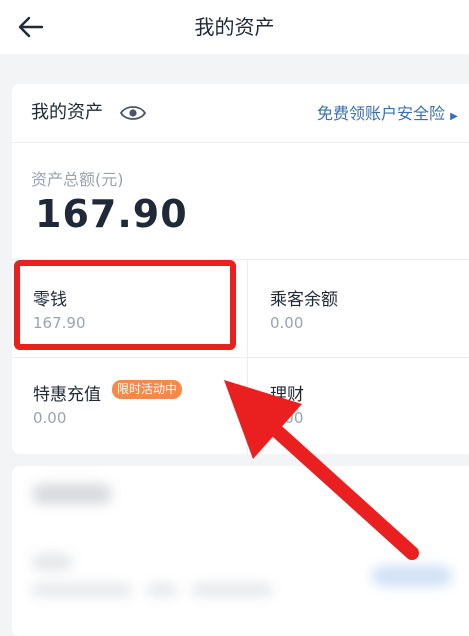  Describe the element at coordinates (67, 112) in the screenshot. I see `assets-title: 我的资产` at that location.